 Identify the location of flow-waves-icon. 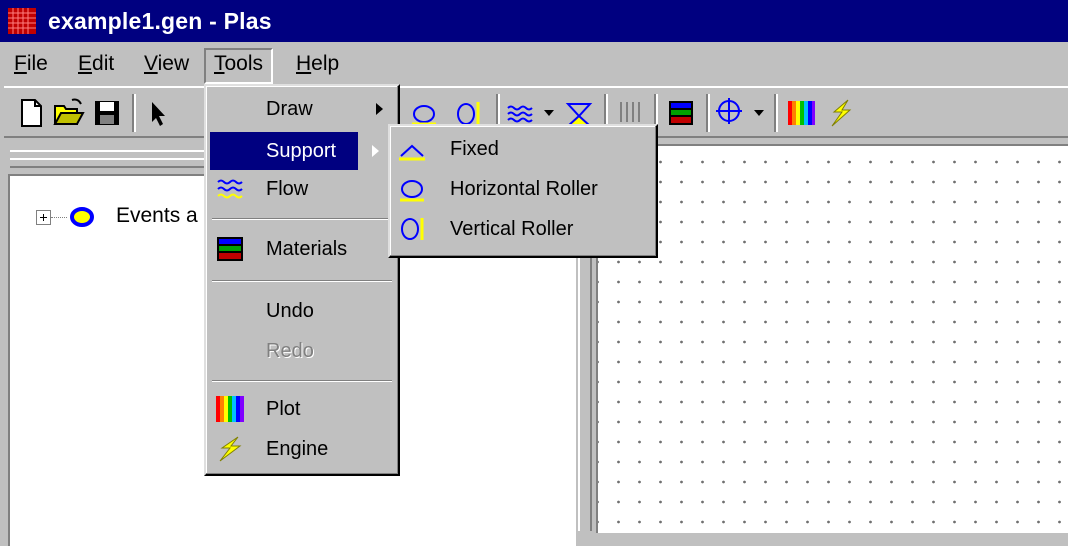
(230, 189).